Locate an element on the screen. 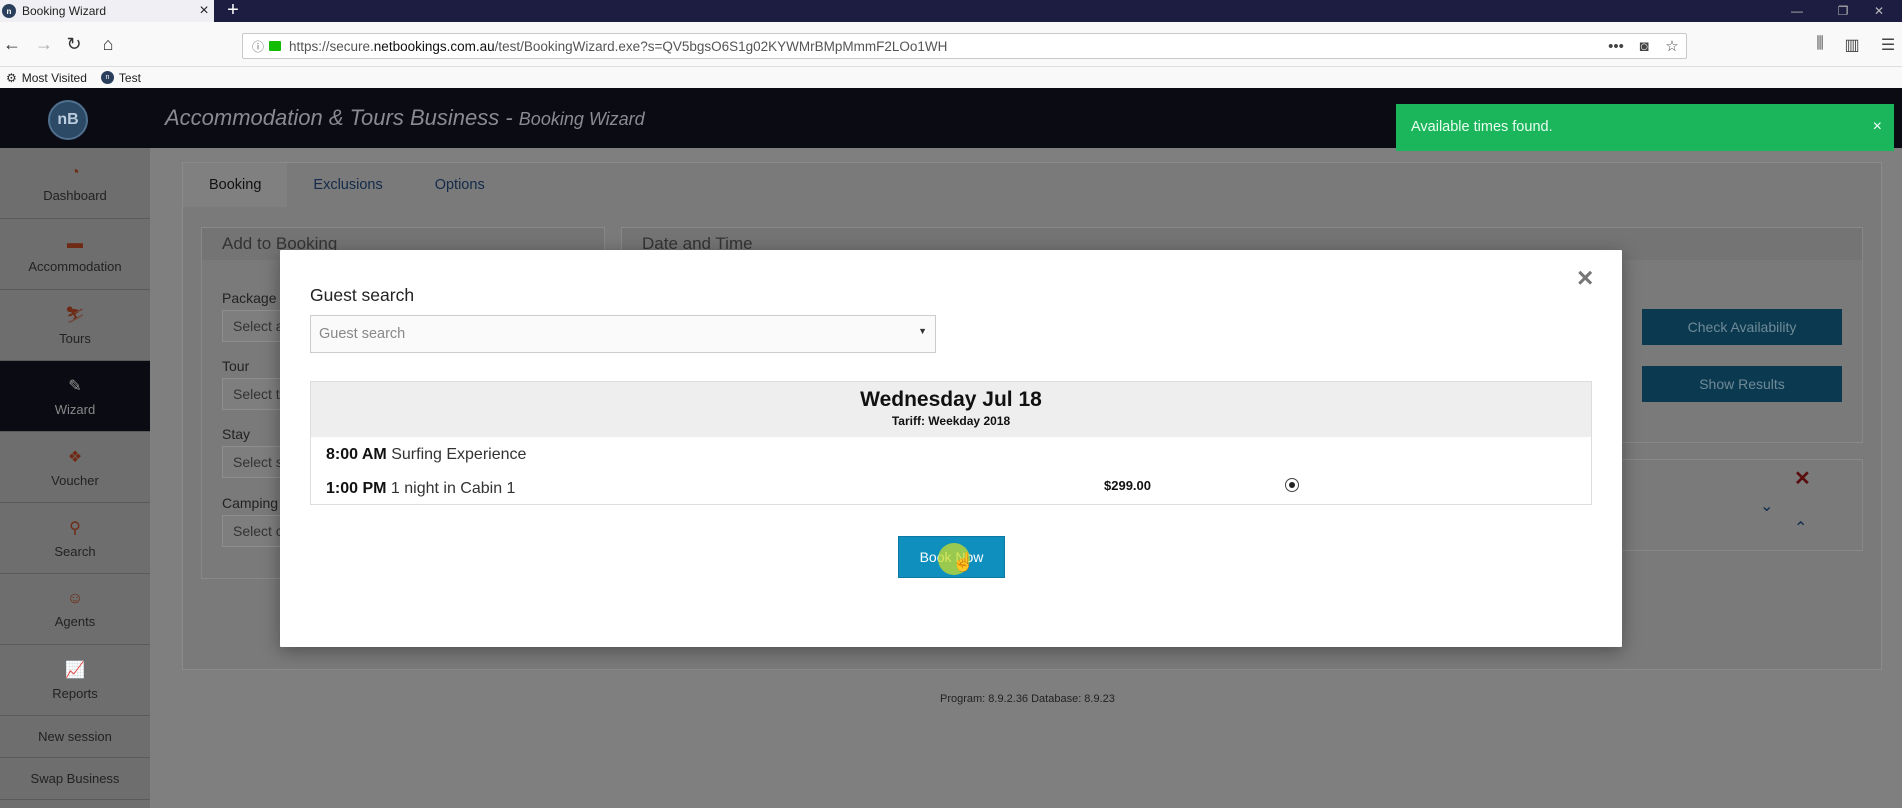 This screenshot has width=1902, height=808. bookmark-most-visited: ⚙ Most Visited is located at coordinates (46, 78).